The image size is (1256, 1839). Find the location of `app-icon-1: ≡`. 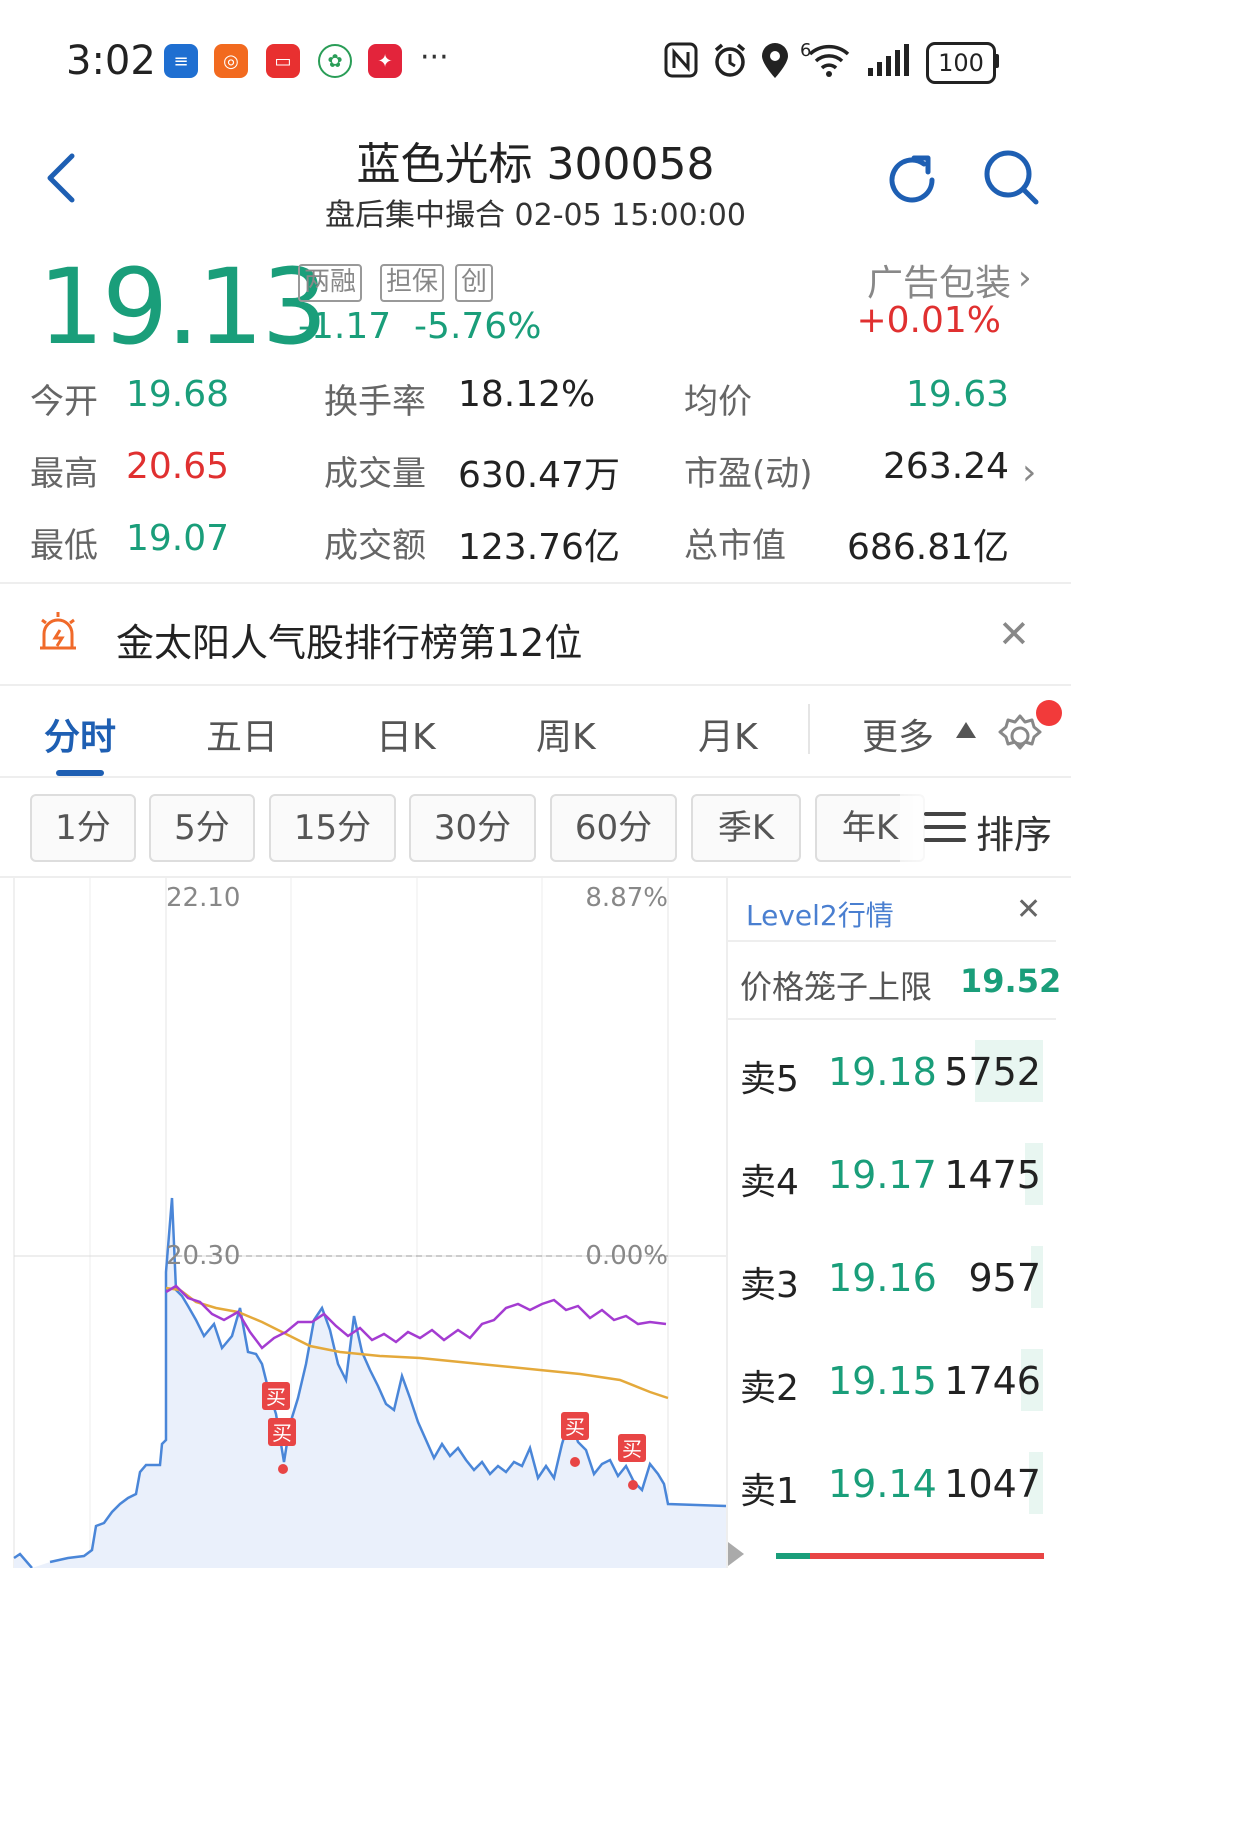

app-icon-1: ≡ is located at coordinates (181, 61).